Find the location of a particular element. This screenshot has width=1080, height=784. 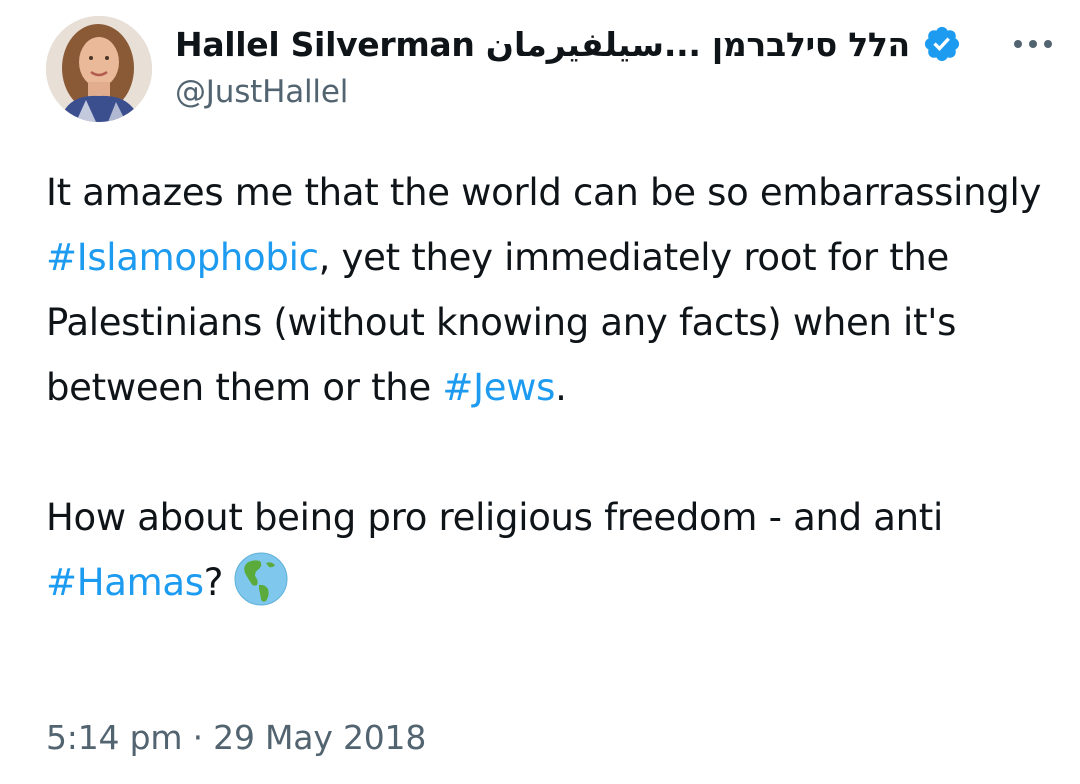

more-horizontal-icon is located at coordinates (1033, 44).